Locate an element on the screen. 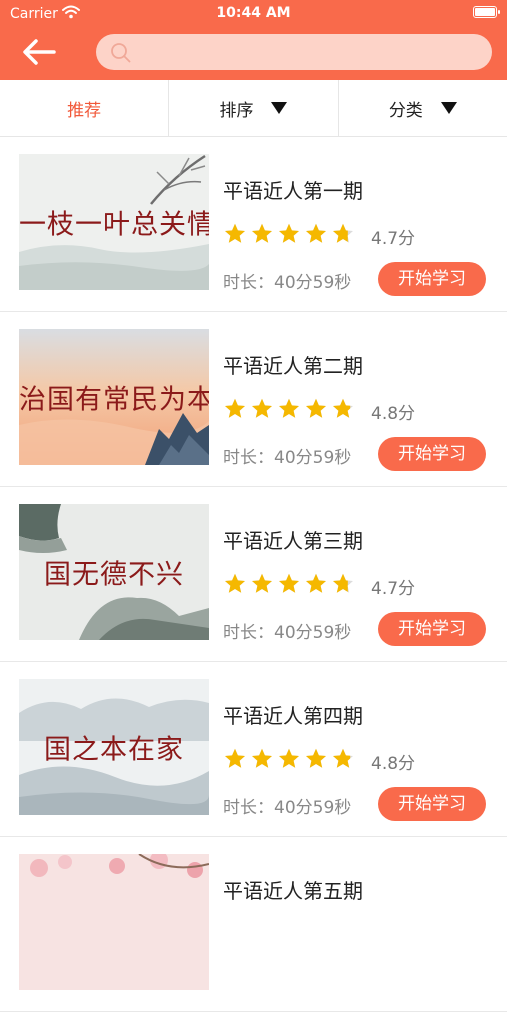 This screenshot has height=1012, width=507. course-title: 平语近人第一期 is located at coordinates (293, 191).